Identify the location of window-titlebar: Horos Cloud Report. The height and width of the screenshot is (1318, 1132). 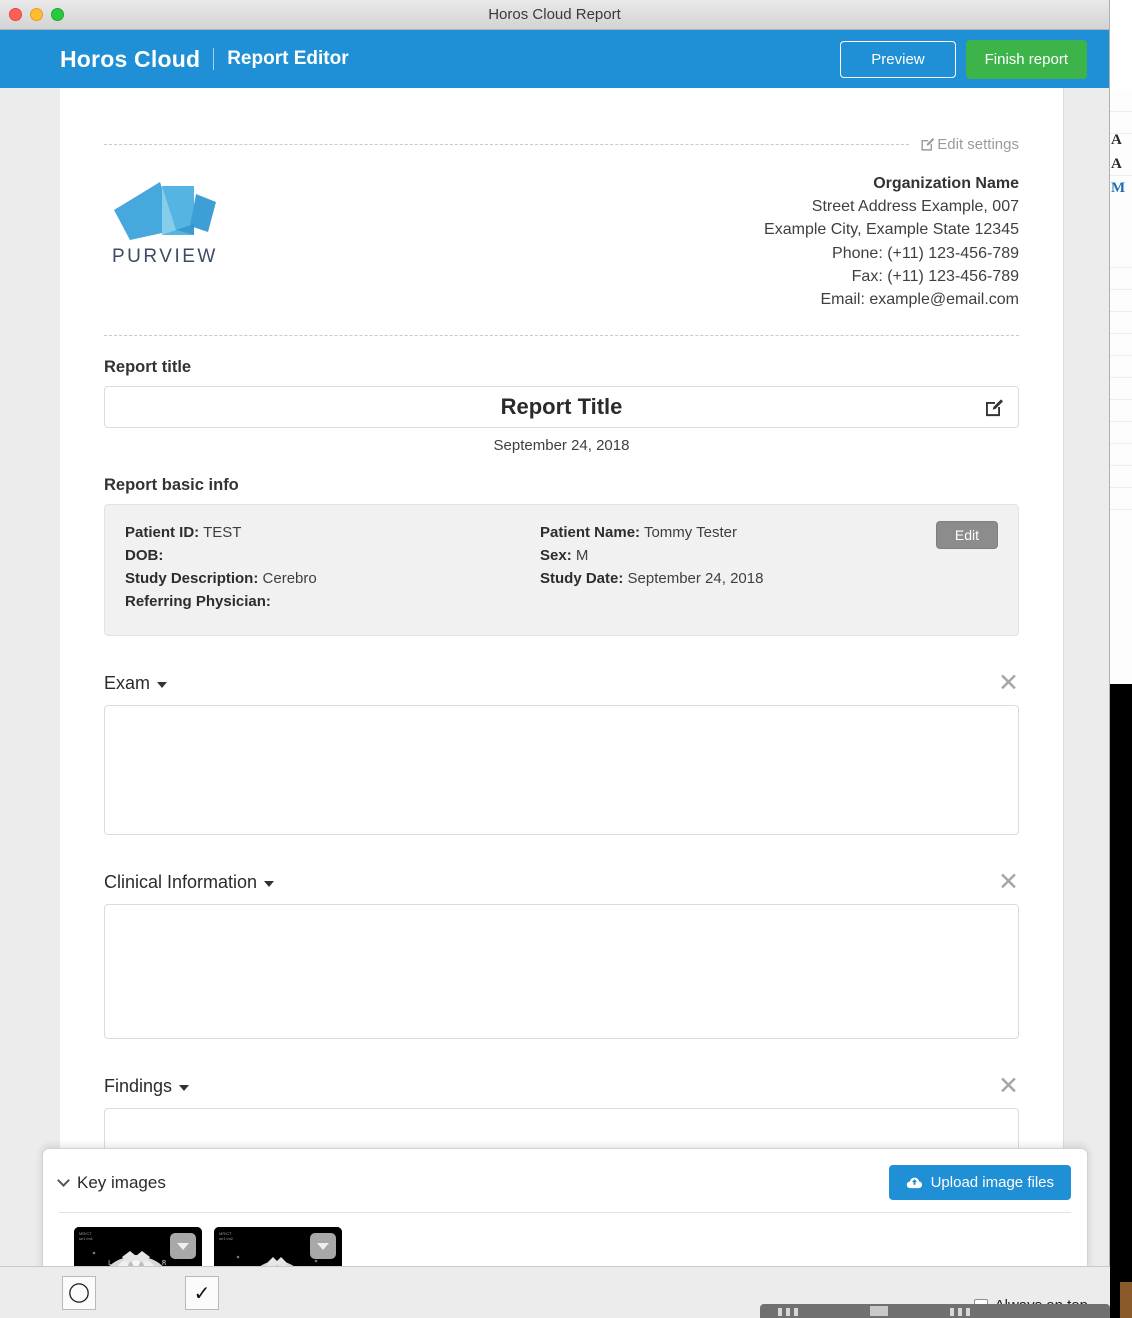
(554, 15).